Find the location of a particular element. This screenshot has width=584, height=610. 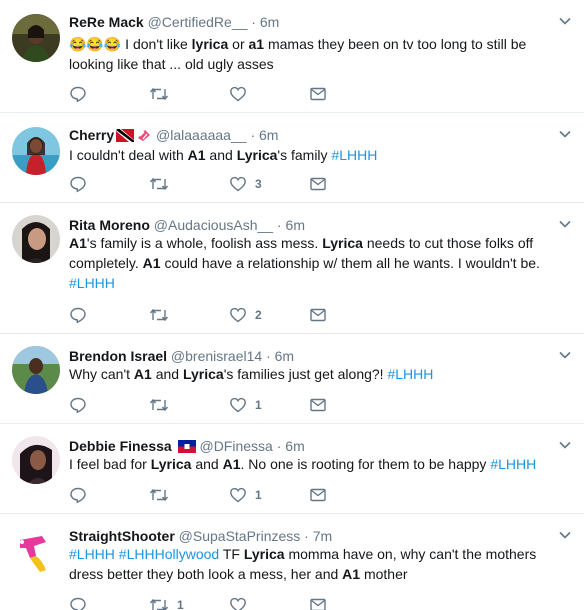

text-segment: or is located at coordinates (238, 44).